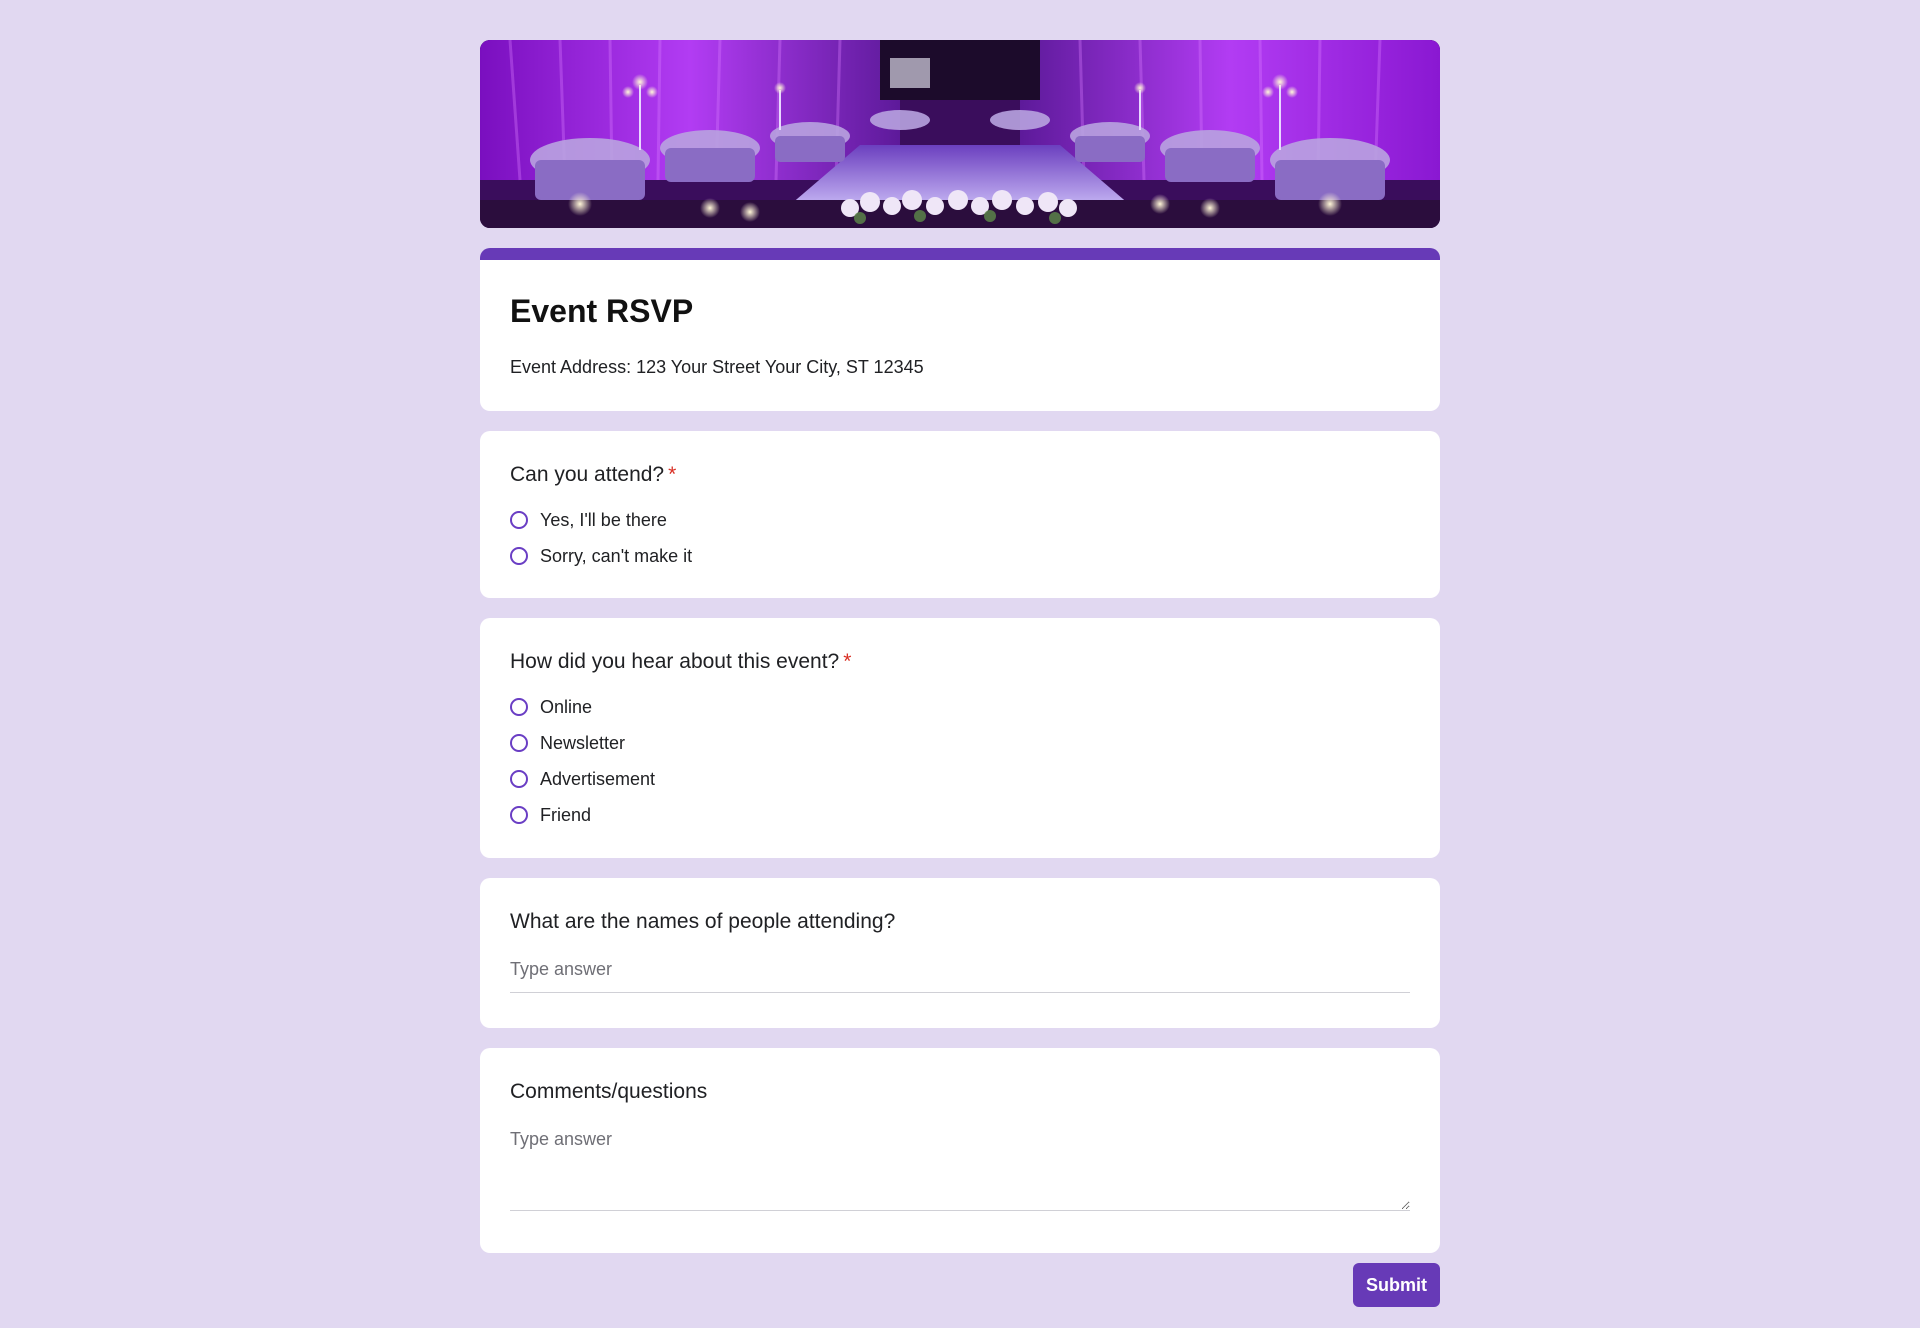 The height and width of the screenshot is (1328, 1920). Describe the element at coordinates (960, 475) in the screenshot. I see `question-attend-title: Can you attend? *` at that location.